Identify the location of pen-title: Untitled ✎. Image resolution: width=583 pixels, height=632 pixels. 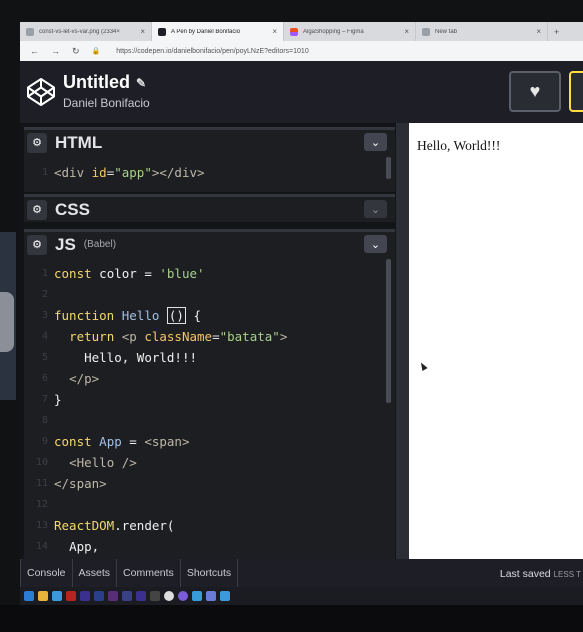
(104, 82).